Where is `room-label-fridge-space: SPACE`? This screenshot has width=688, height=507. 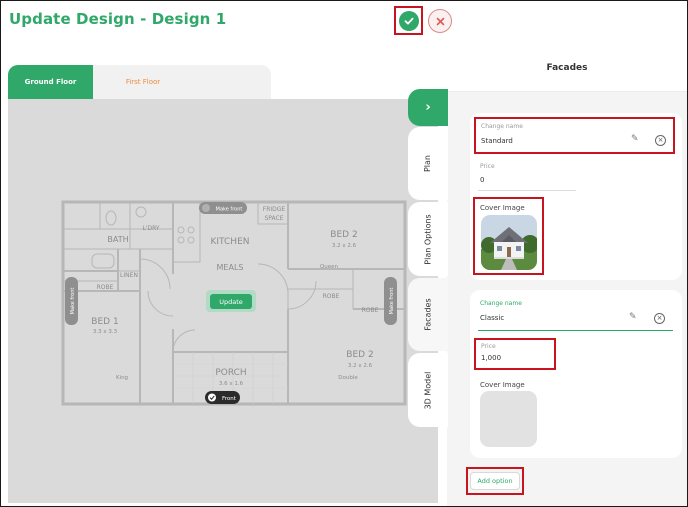 room-label-fridge-space: SPACE is located at coordinates (273, 218).